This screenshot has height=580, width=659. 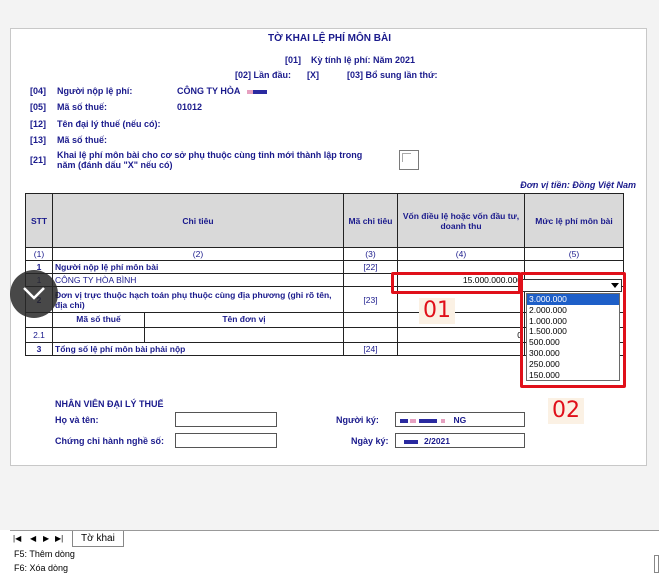 I want to click on subheader-split: Mã số thuế Tên đơn vị, so click(x=198, y=320).